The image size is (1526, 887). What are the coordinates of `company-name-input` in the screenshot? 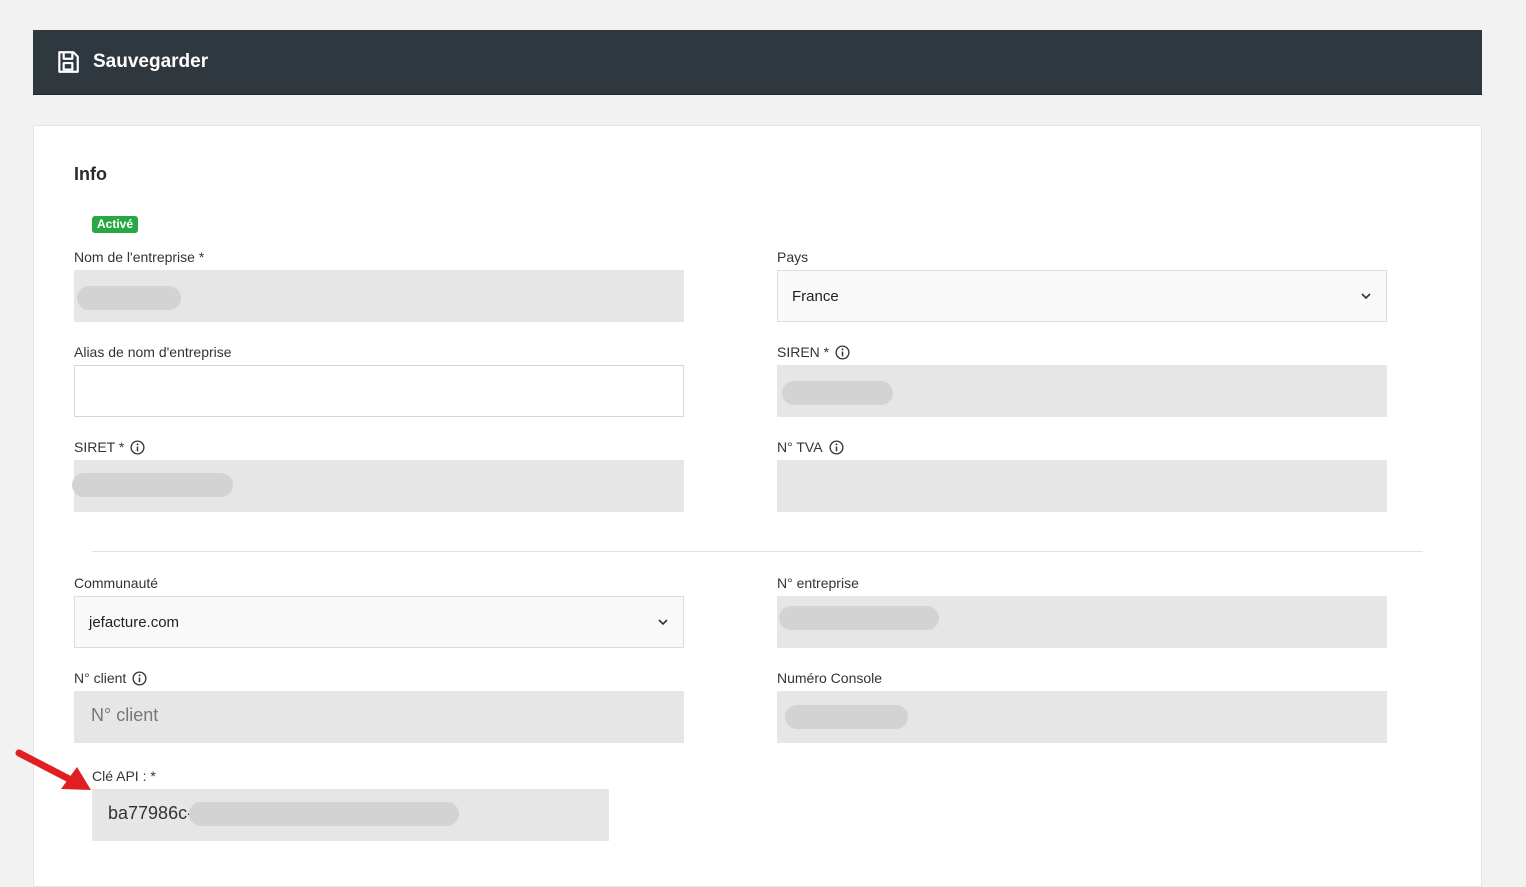 It's located at (379, 296).